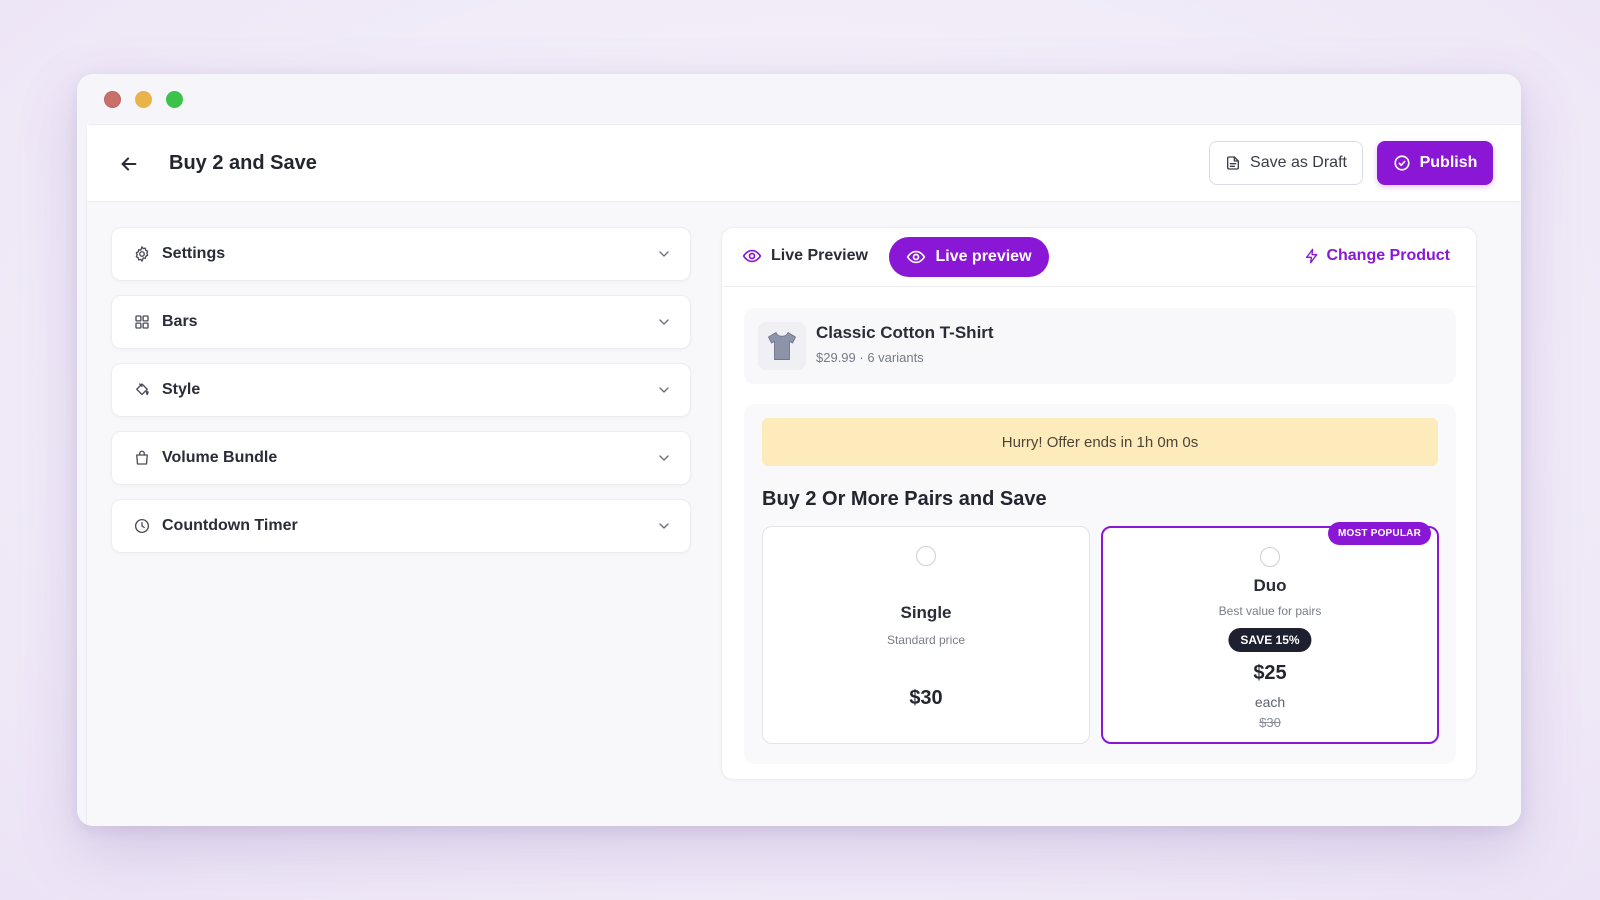 This screenshot has height=900, width=1600. I want to click on tier-subtitle: Standard price, so click(926, 640).